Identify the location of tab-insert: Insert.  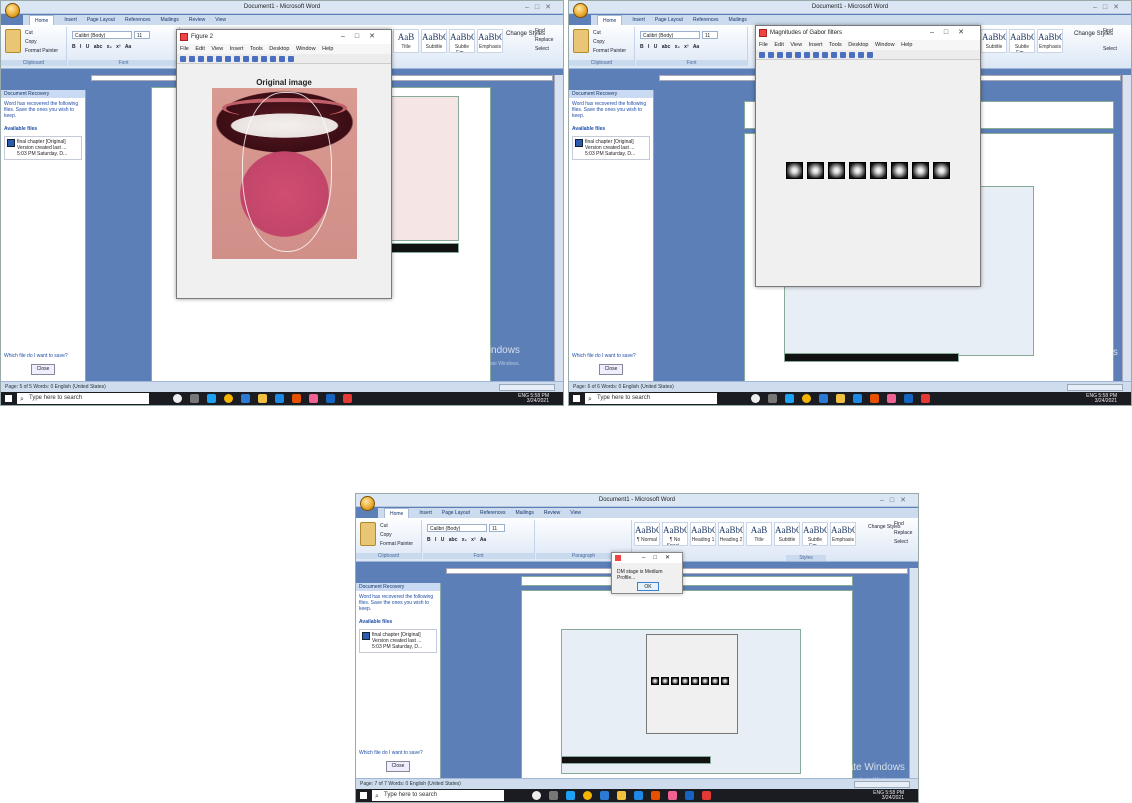
(425, 513).